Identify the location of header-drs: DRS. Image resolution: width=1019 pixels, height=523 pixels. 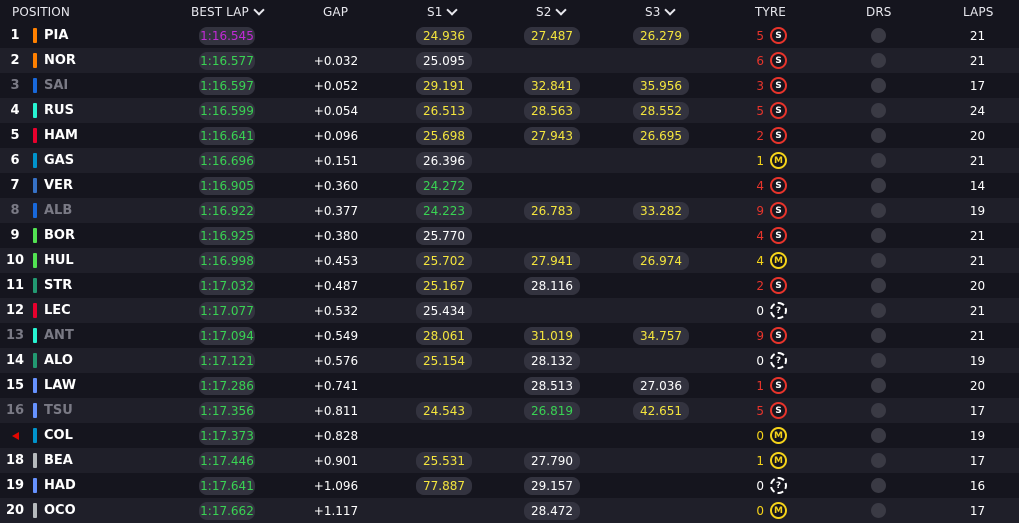
(879, 11).